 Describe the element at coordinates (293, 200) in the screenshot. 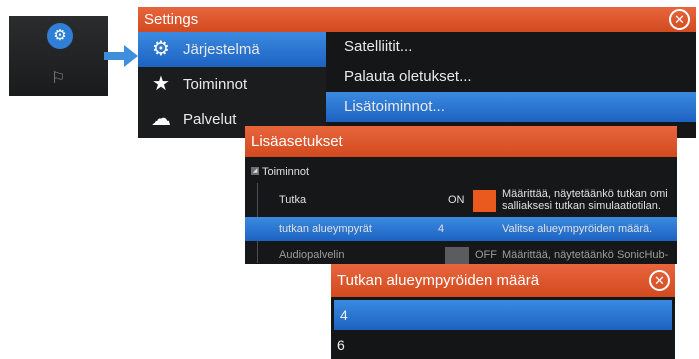

I see `setting-name: Tutka` at that location.